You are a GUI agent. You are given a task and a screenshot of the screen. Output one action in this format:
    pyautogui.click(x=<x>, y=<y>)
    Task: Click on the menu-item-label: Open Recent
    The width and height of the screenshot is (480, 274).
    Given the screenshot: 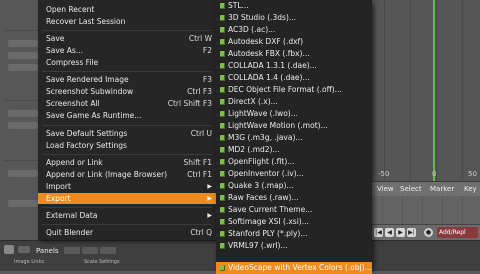 What is the action you would take?
    pyautogui.click(x=70, y=9)
    